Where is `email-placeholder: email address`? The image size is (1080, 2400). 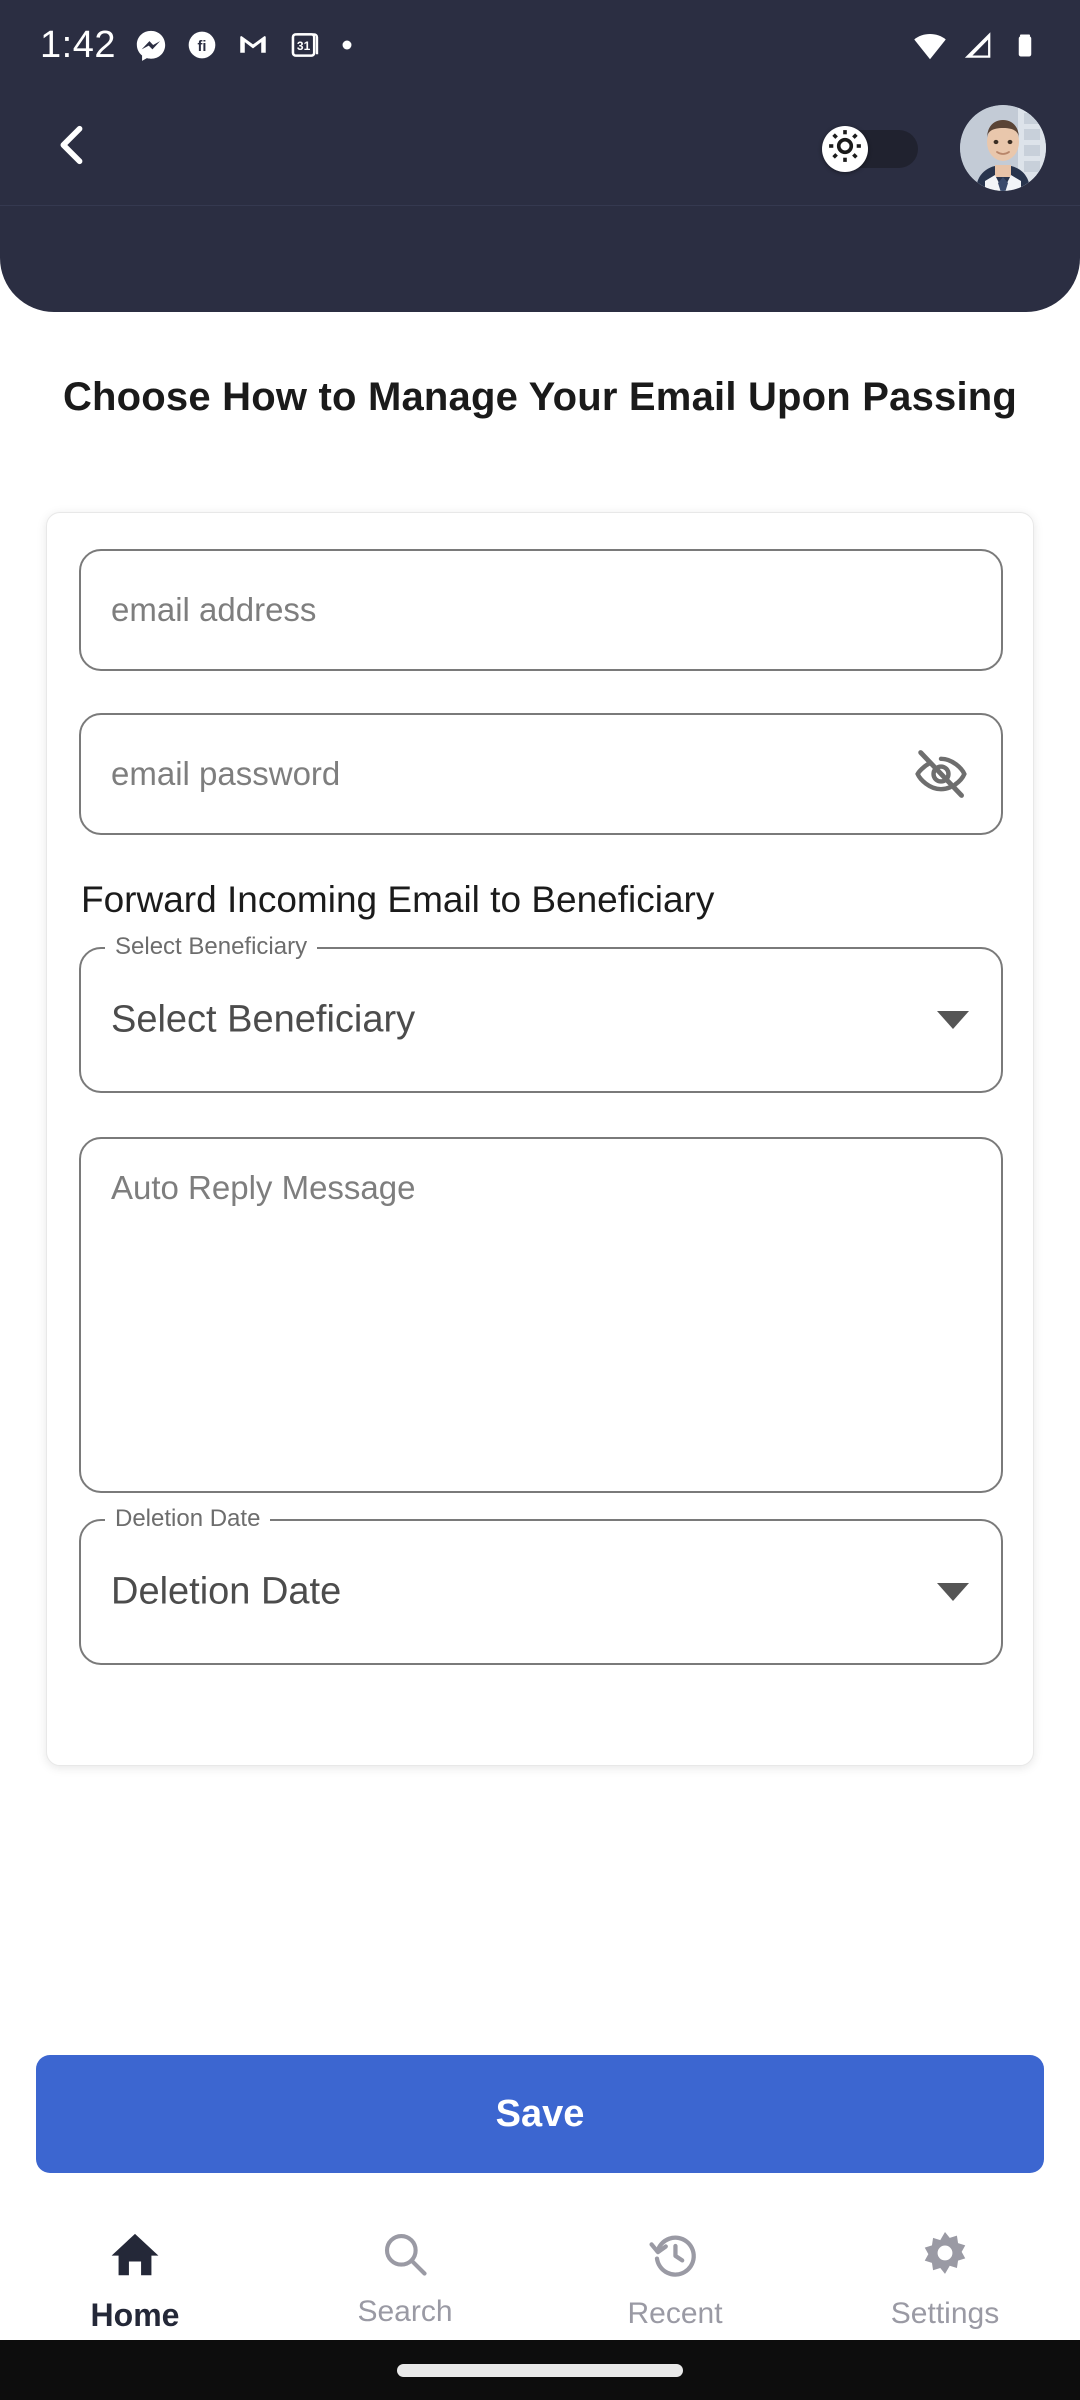 email-placeholder: email address is located at coordinates (214, 609).